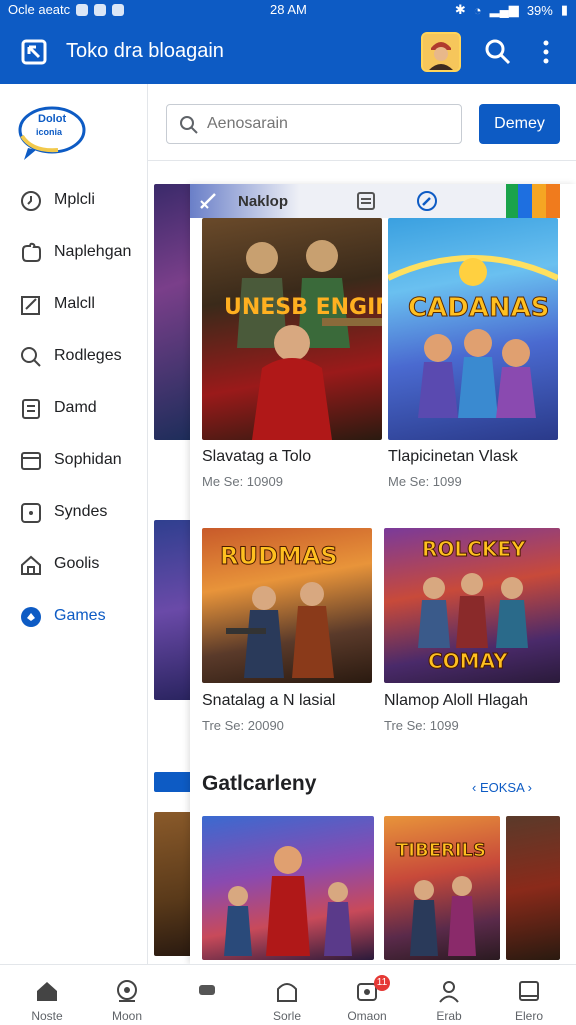  What do you see at coordinates (564, 9) in the screenshot?
I see `battery-icon: ▮` at bounding box center [564, 9].